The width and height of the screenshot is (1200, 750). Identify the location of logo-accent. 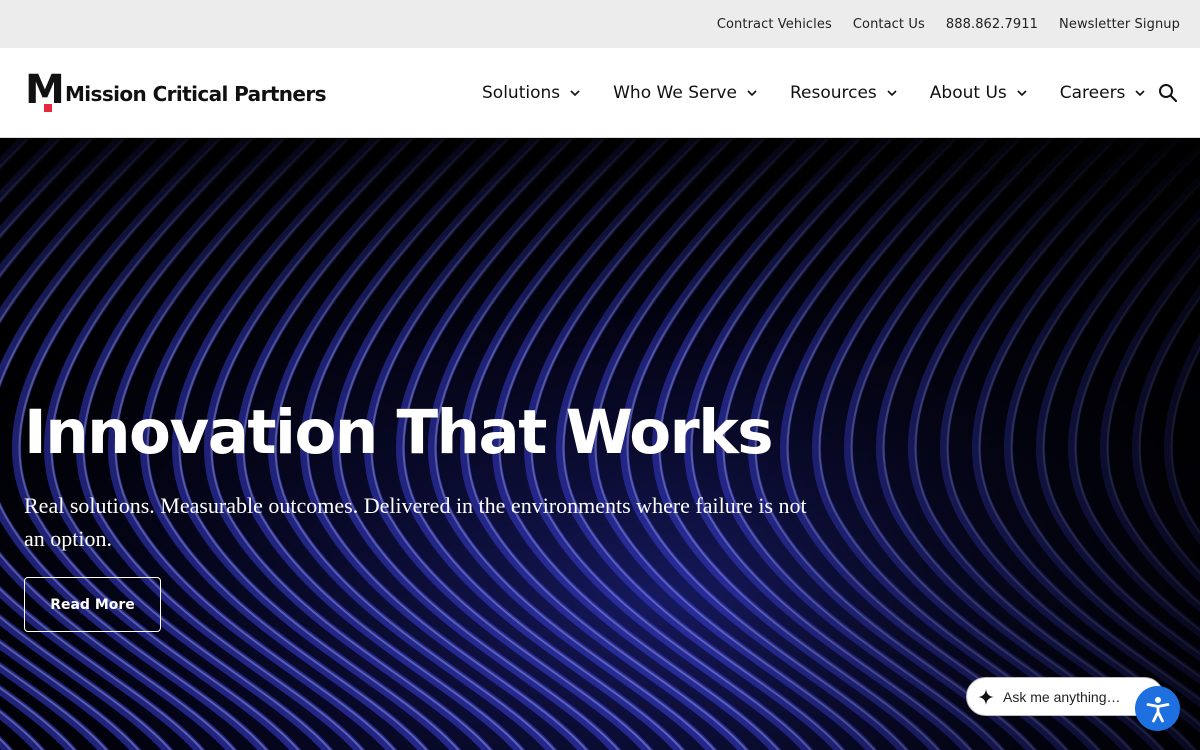
(48, 108).